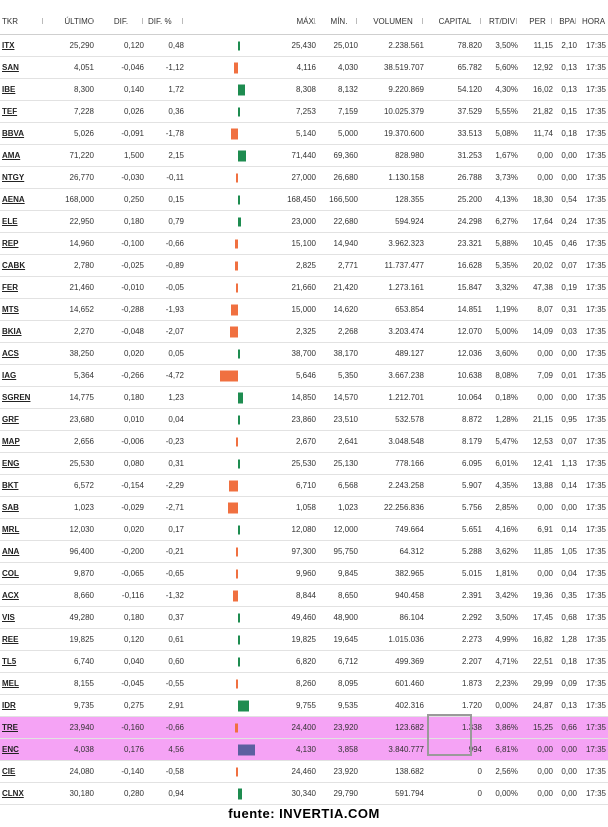 The width and height of the screenshot is (608, 827). Describe the element at coordinates (23, 441) in the screenshot. I see `ticker-link: MAP` at that location.